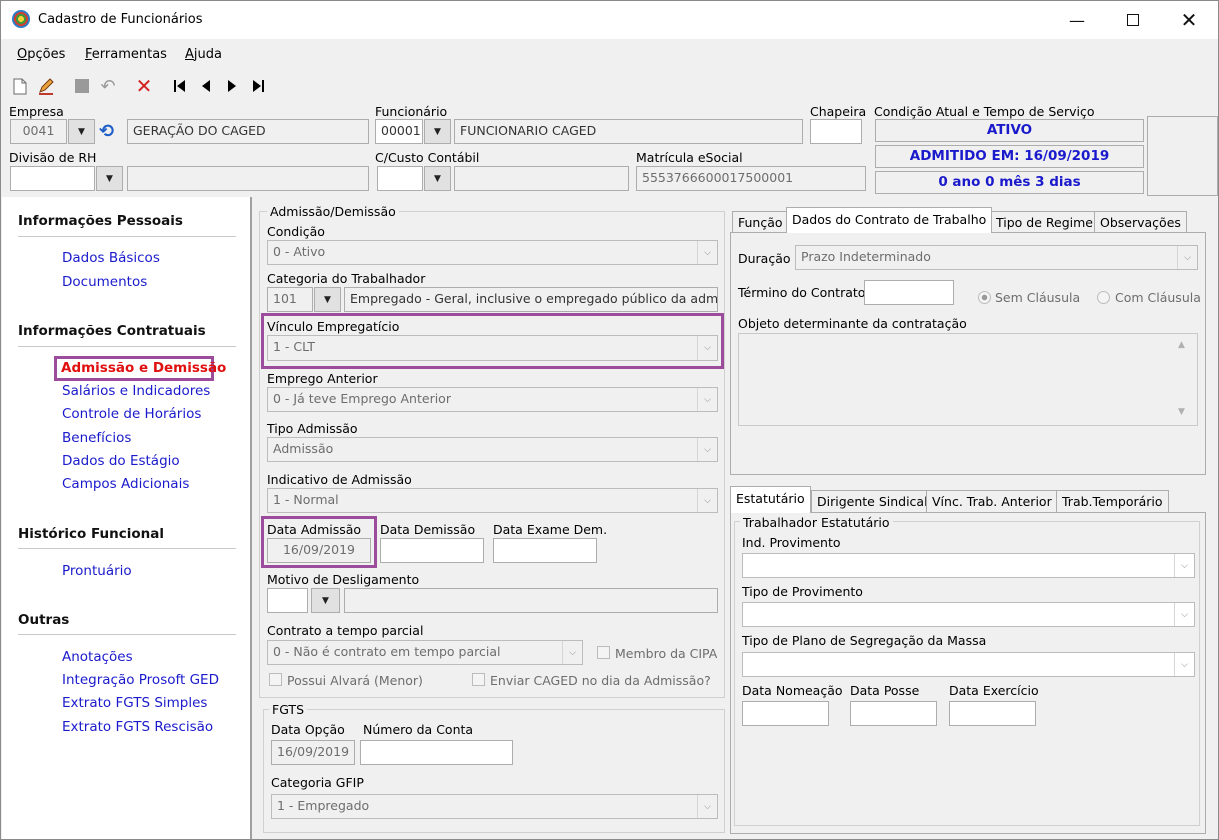 This screenshot has width=1219, height=840. I want to click on categoria-dropdown-button: ▼, so click(327, 299).